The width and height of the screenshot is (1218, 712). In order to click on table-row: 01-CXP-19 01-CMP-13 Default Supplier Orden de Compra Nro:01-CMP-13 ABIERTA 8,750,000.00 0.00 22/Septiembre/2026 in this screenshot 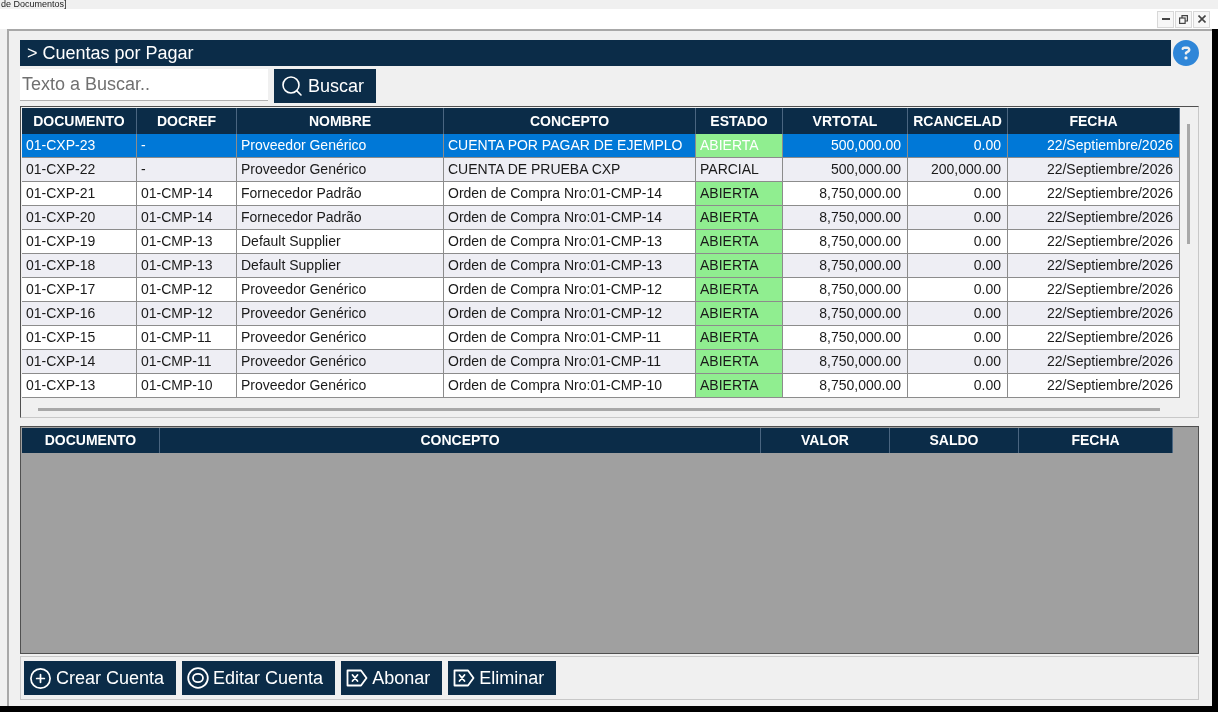, I will do `click(601, 242)`.